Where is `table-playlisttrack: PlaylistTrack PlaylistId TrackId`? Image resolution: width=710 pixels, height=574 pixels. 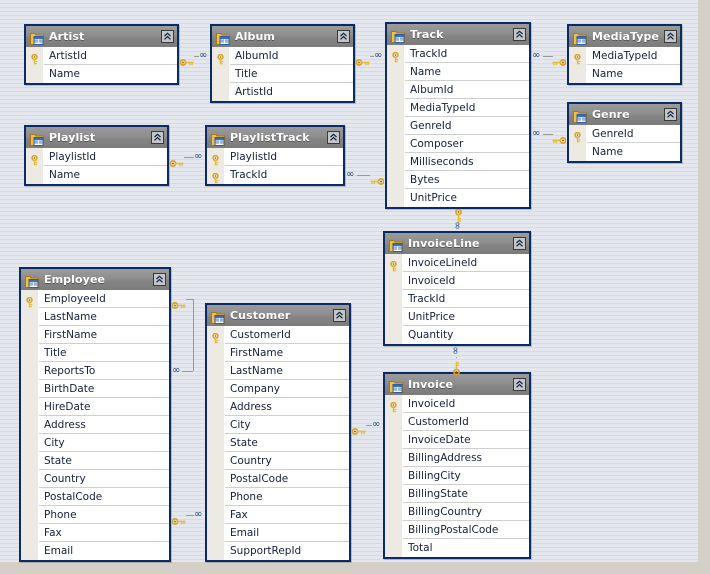 table-playlisttrack: PlaylistTrack PlaylistId TrackId is located at coordinates (275, 155).